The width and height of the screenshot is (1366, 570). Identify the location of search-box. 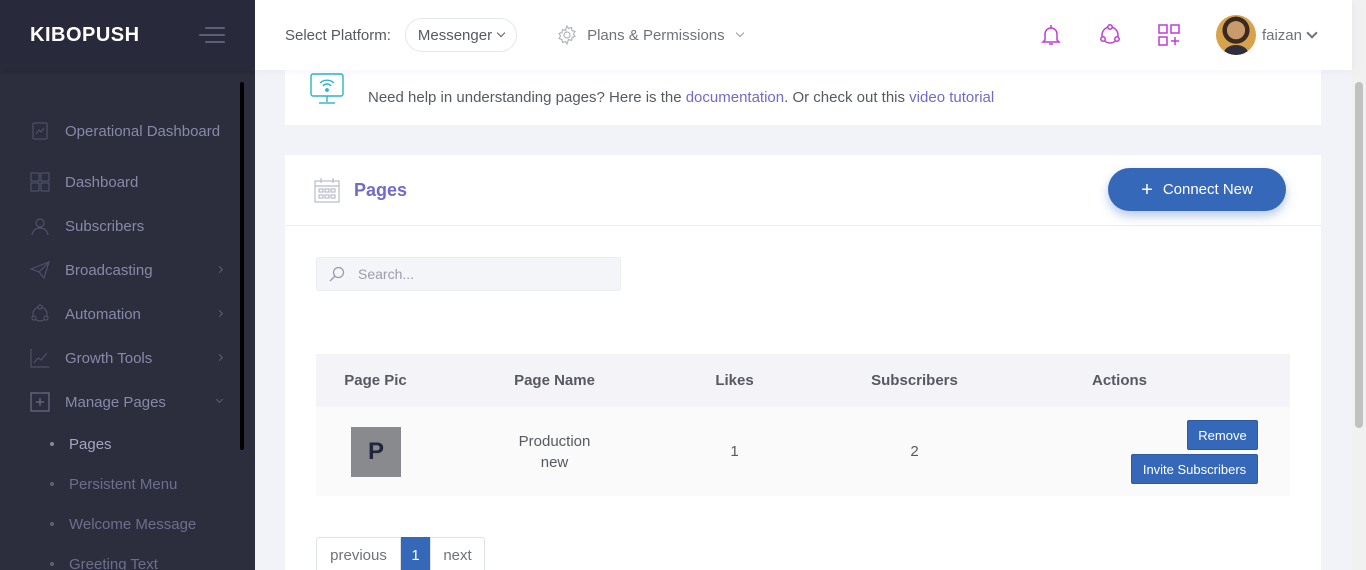
(468, 274).